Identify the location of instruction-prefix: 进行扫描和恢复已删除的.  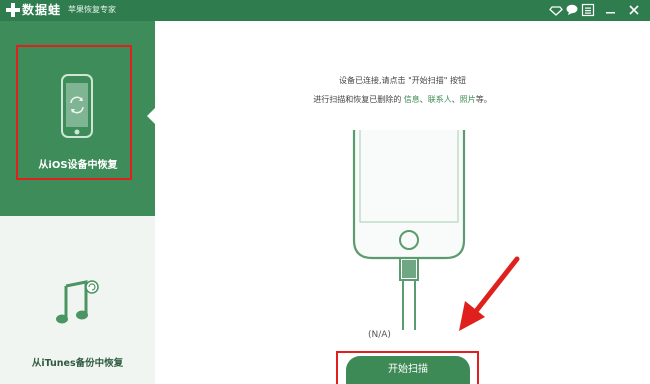
(357, 99).